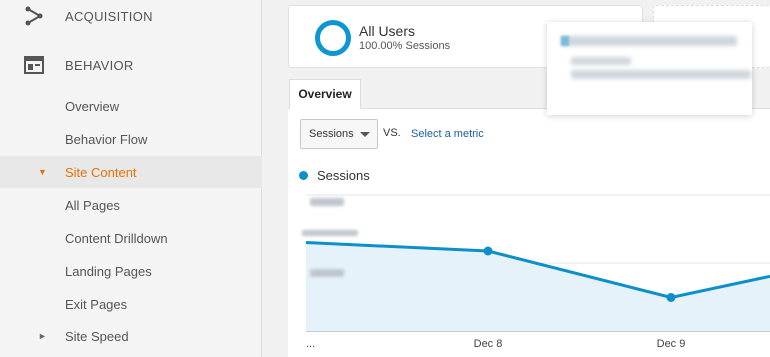  Describe the element at coordinates (34, 65) in the screenshot. I see `behavior-icon` at that location.